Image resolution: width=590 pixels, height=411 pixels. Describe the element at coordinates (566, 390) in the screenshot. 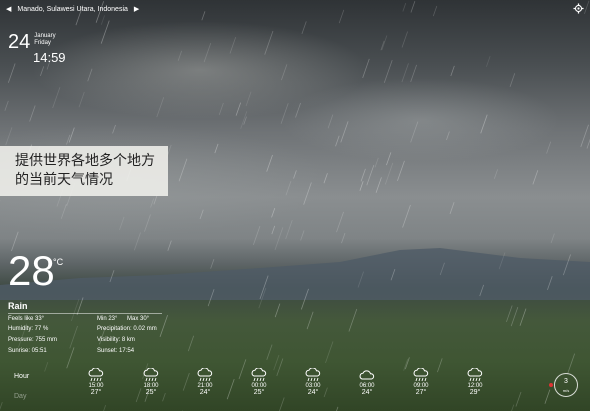

I see `wind-unit: m/s` at that location.